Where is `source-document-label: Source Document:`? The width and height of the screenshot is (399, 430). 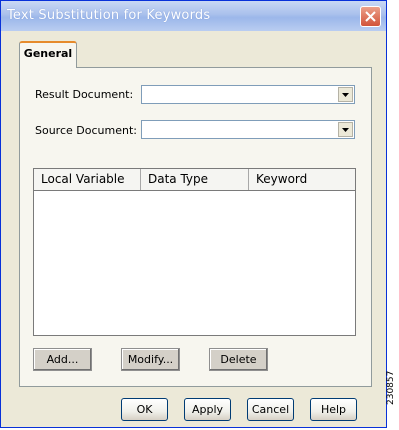 source-document-label: Source Document: is located at coordinates (86, 130).